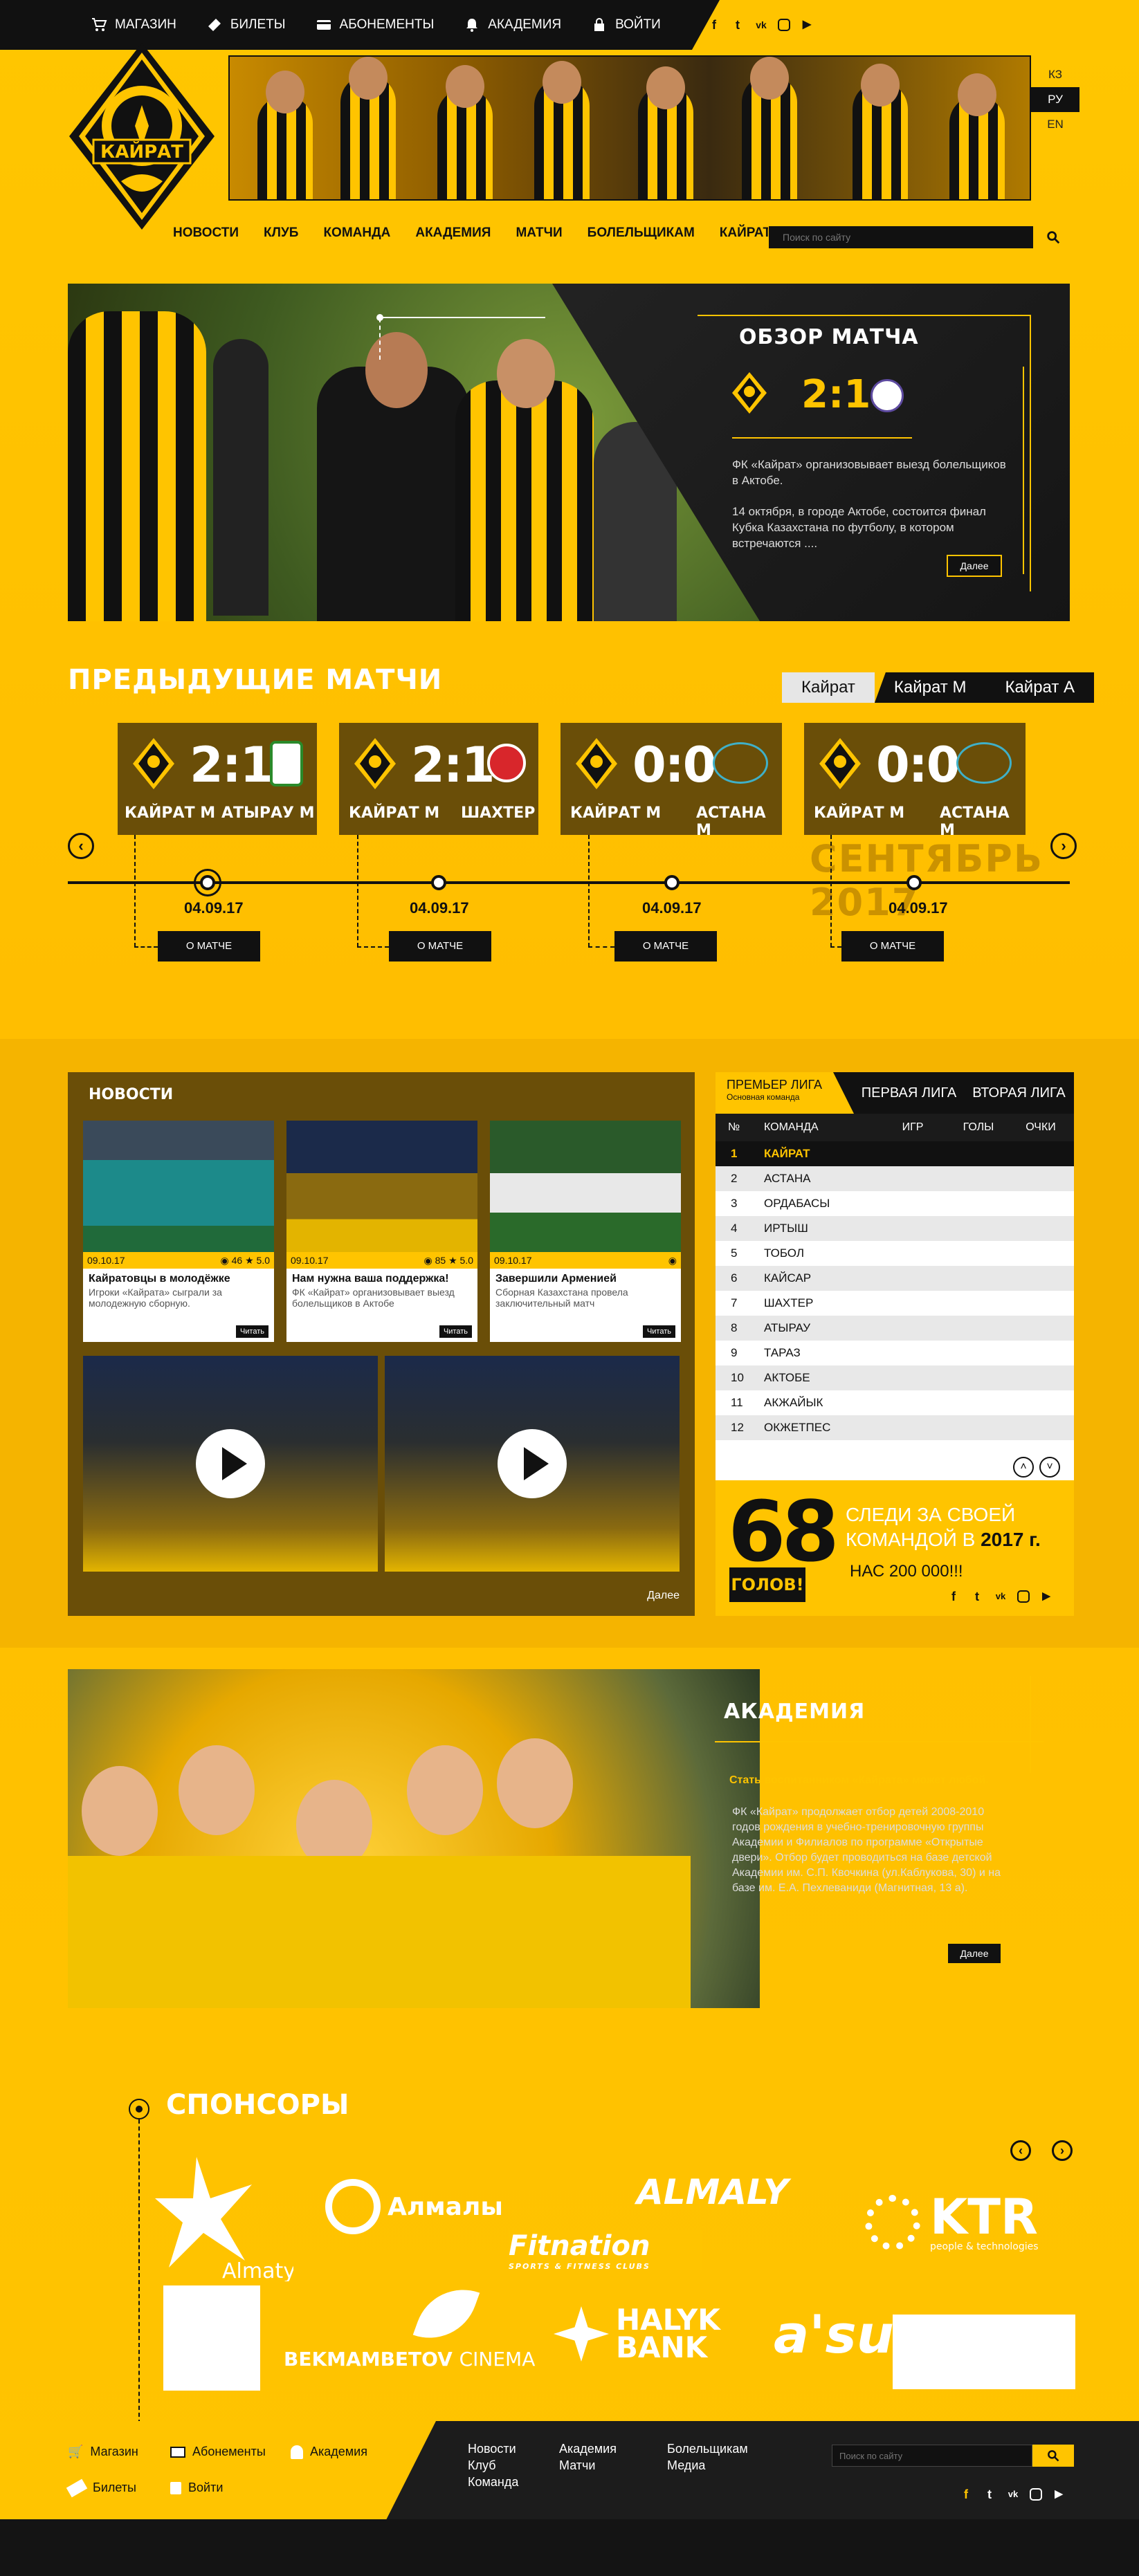  I want to click on footer-link-academy: Академия, so click(588, 2448).